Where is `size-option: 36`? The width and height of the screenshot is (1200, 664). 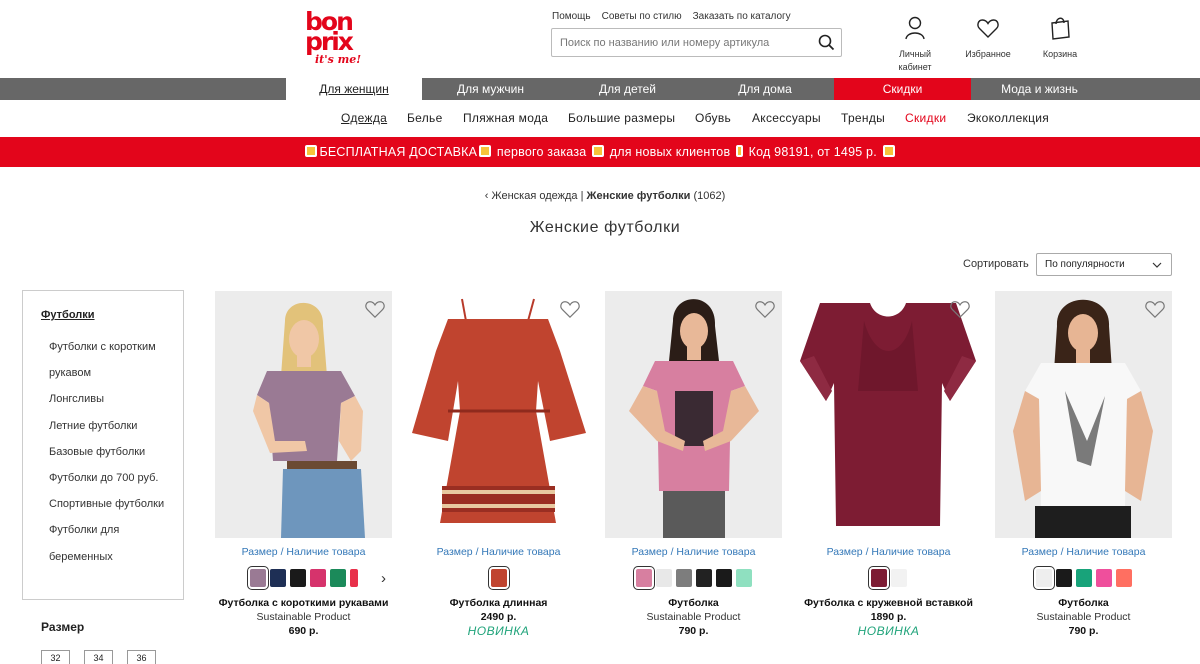
size-option: 36 is located at coordinates (141, 657).